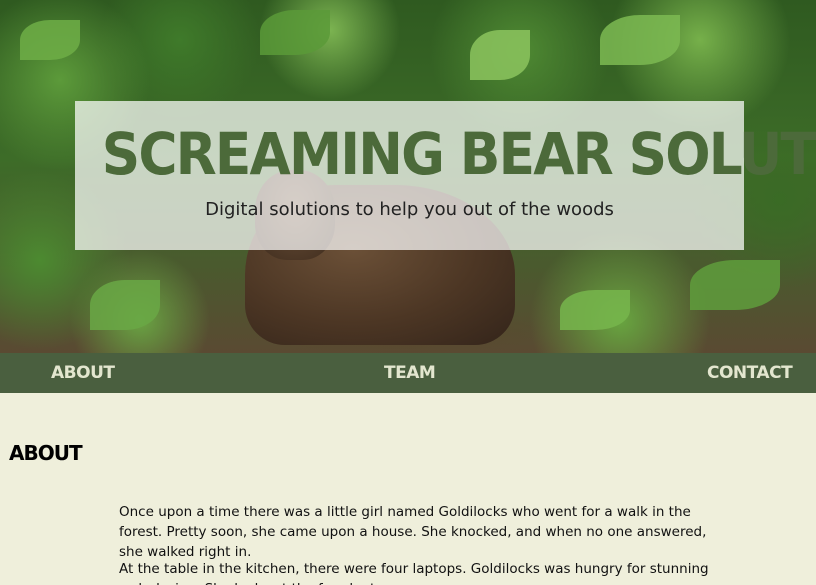 The image size is (816, 585). What do you see at coordinates (458, 154) in the screenshot?
I see `site-title: SCREAMING BEAR SOLUTIONS` at bounding box center [458, 154].